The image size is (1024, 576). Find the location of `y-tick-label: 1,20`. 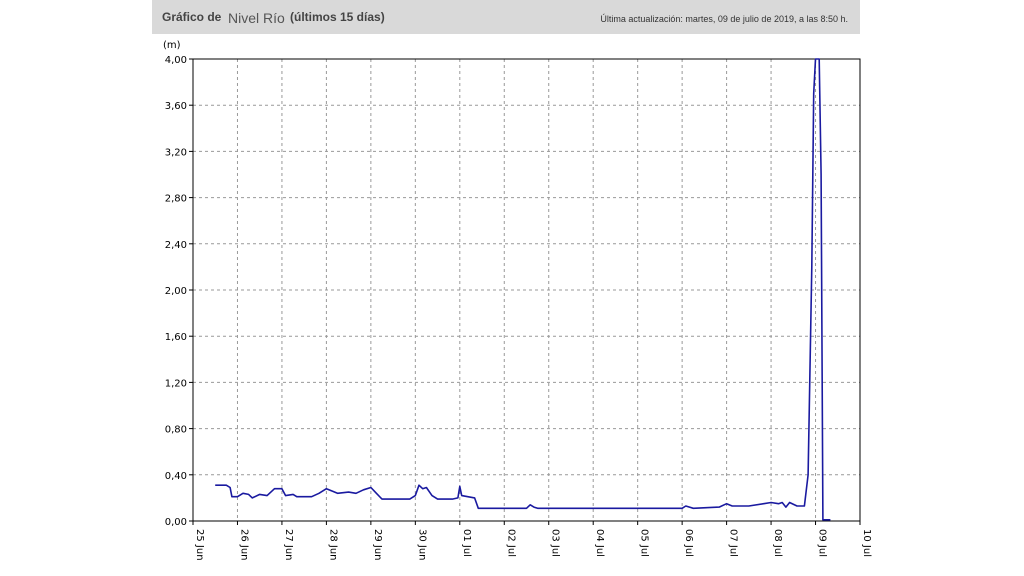

y-tick-label: 1,20 is located at coordinates (176, 383).